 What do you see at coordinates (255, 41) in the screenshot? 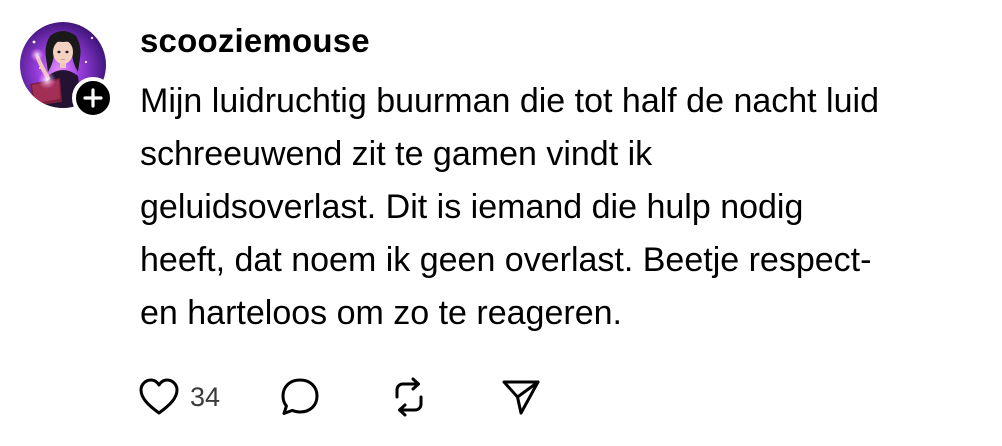
I see `username: scooziemouse` at bounding box center [255, 41].